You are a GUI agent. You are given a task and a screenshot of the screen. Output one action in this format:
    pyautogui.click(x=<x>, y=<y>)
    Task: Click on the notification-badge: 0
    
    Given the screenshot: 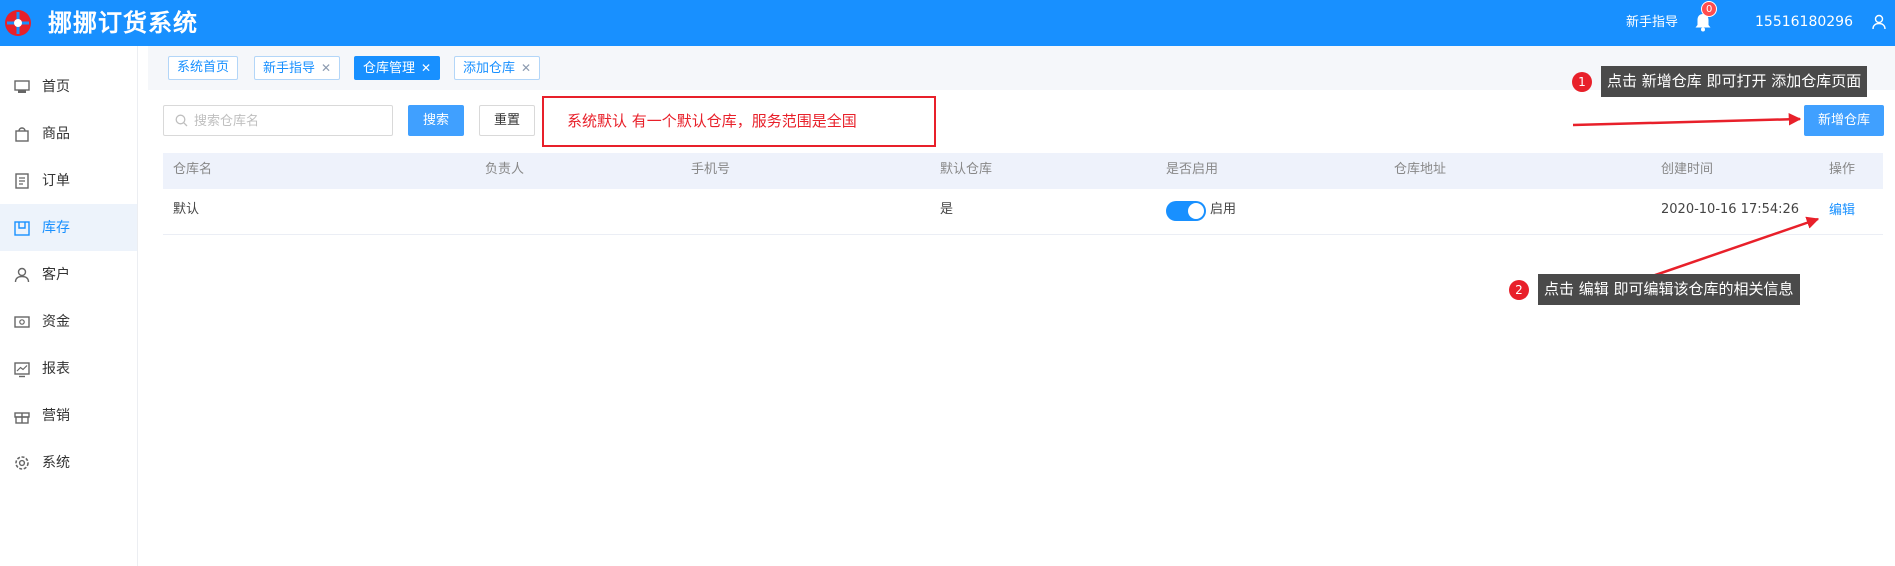 What is the action you would take?
    pyautogui.click(x=1709, y=9)
    